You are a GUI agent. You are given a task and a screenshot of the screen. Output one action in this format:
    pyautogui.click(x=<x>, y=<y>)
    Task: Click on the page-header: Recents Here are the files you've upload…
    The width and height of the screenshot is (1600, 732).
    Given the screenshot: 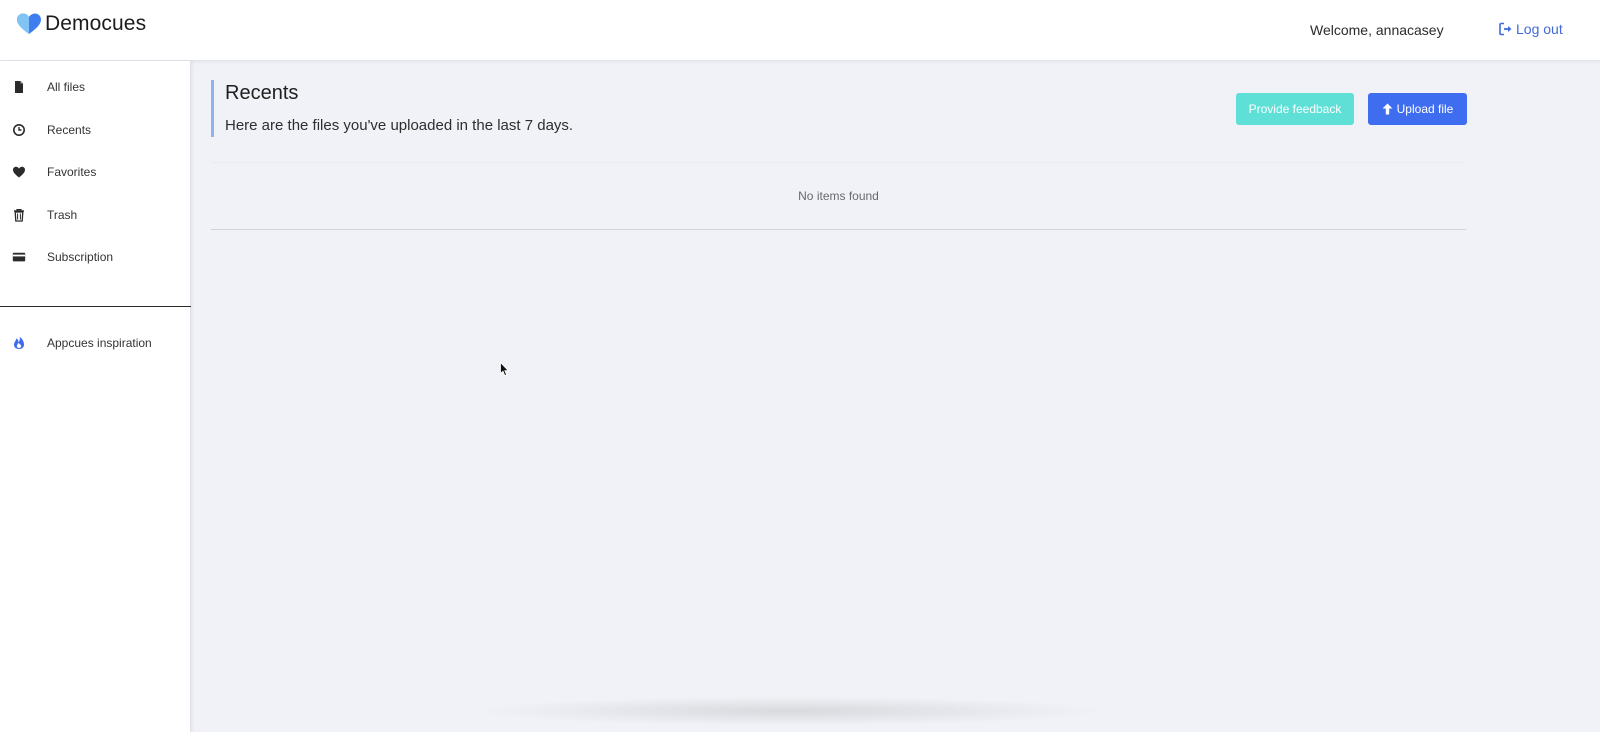 What is the action you would take?
    pyautogui.click(x=392, y=108)
    